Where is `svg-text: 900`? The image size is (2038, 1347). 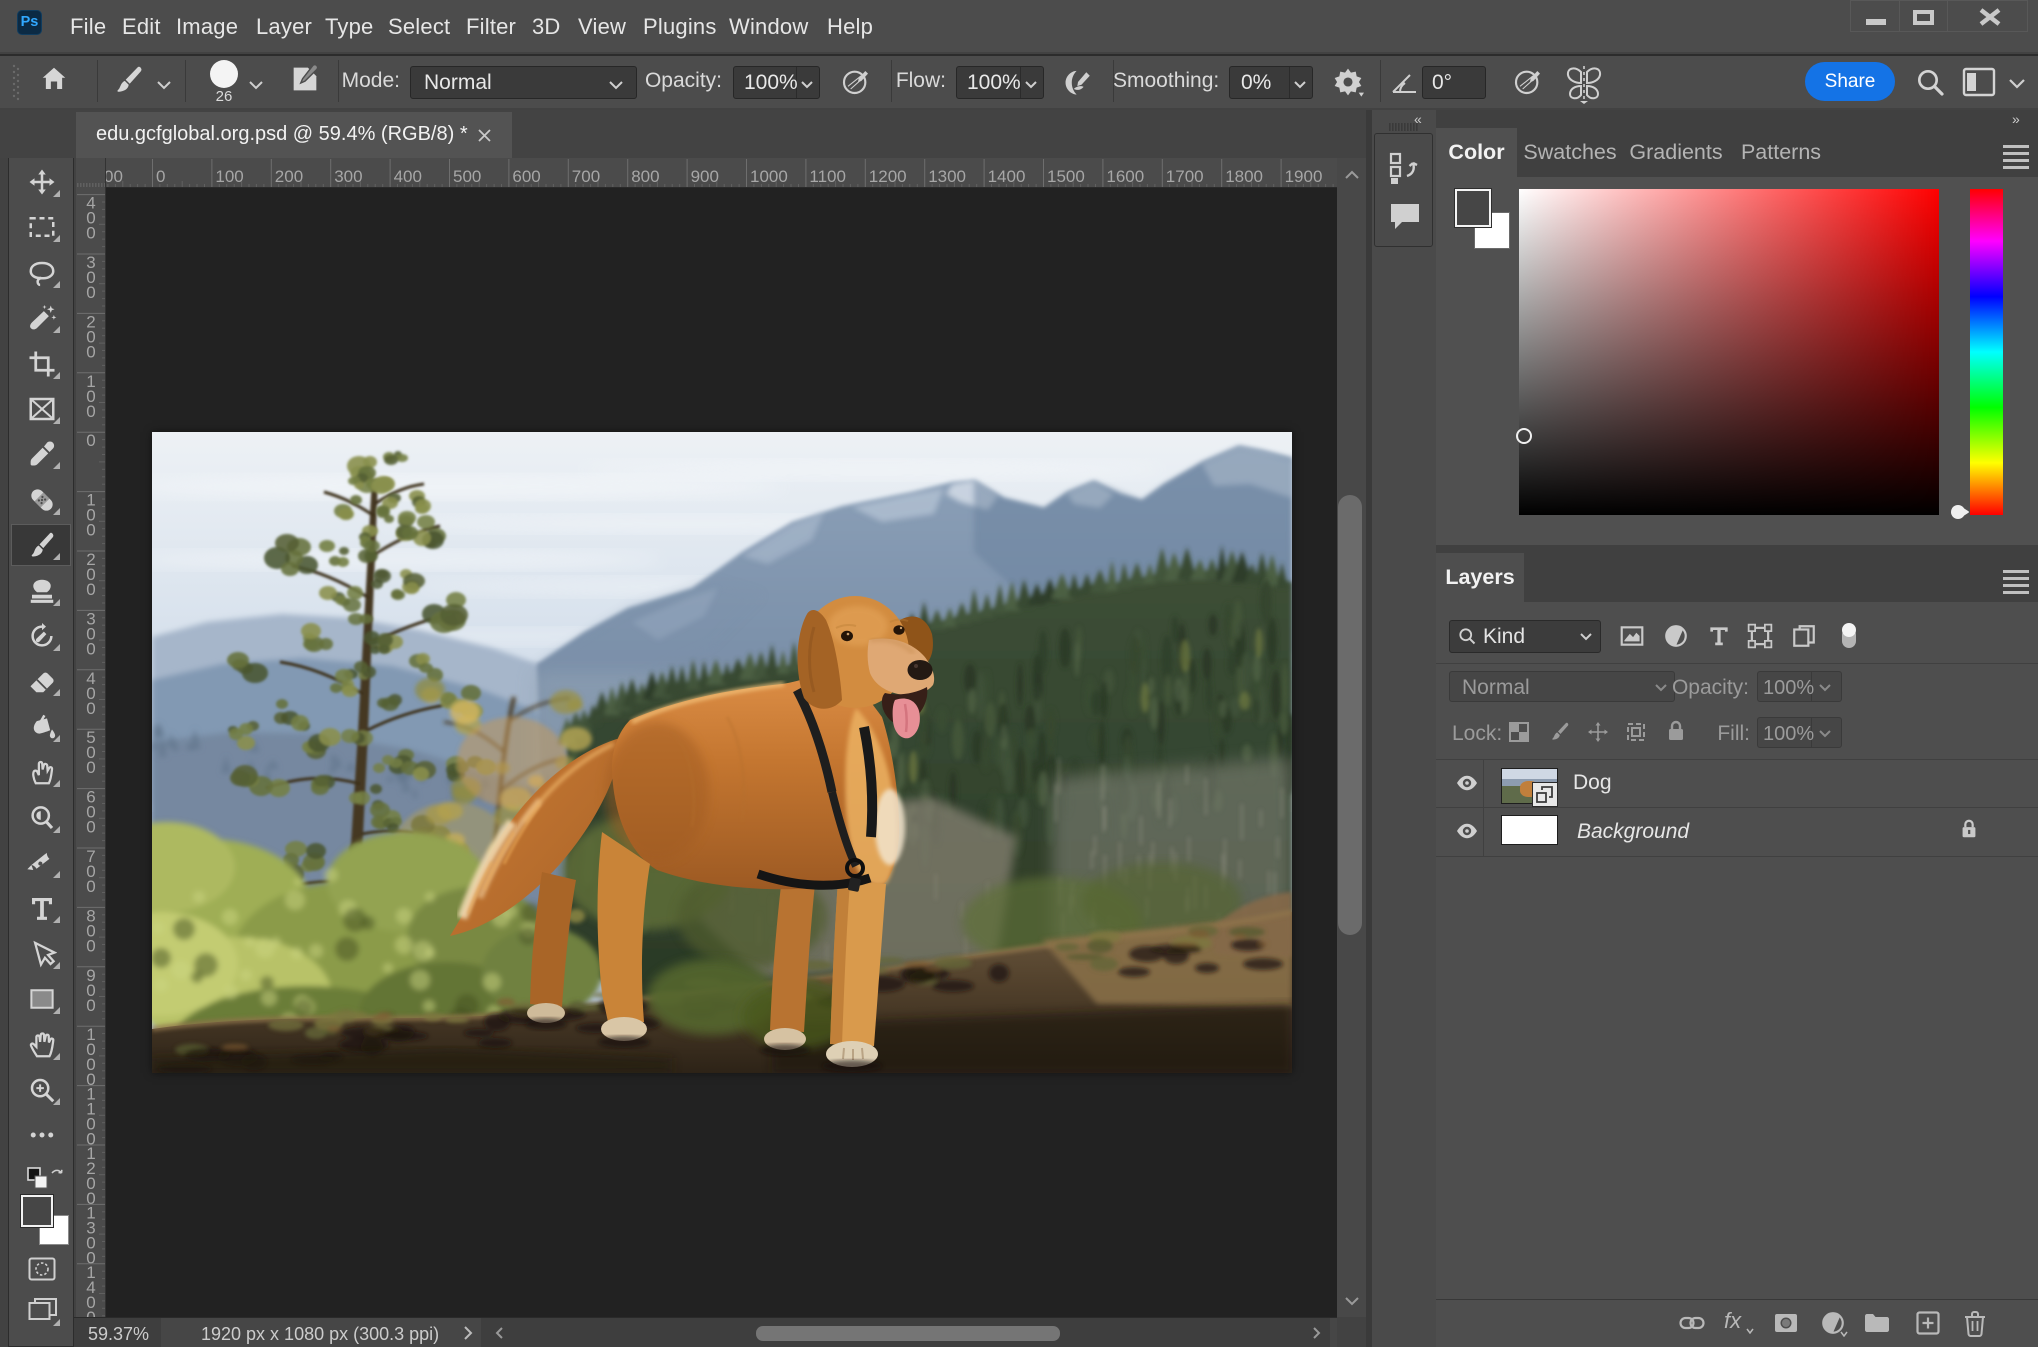 svg-text: 900 is located at coordinates (705, 176).